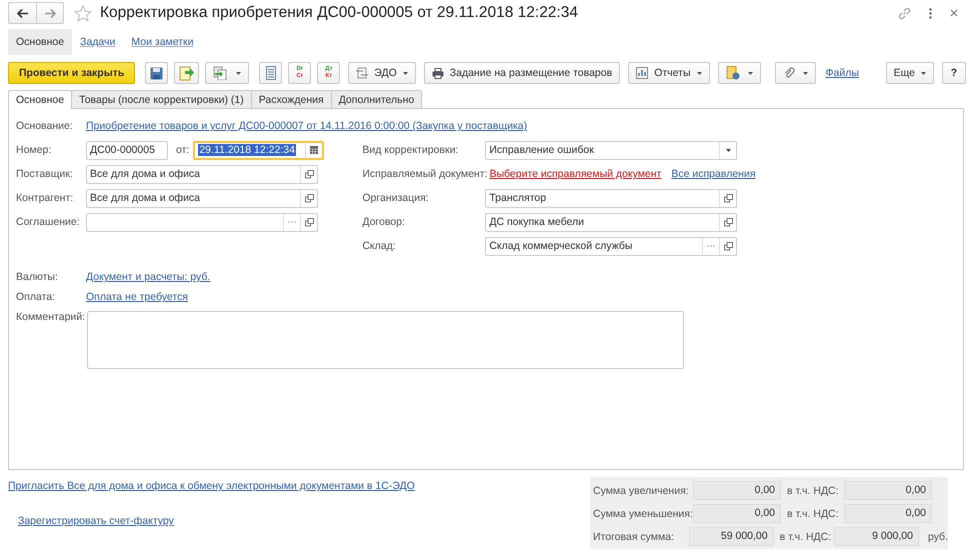 The image size is (974, 556). I want to click on star-icon, so click(83, 13).